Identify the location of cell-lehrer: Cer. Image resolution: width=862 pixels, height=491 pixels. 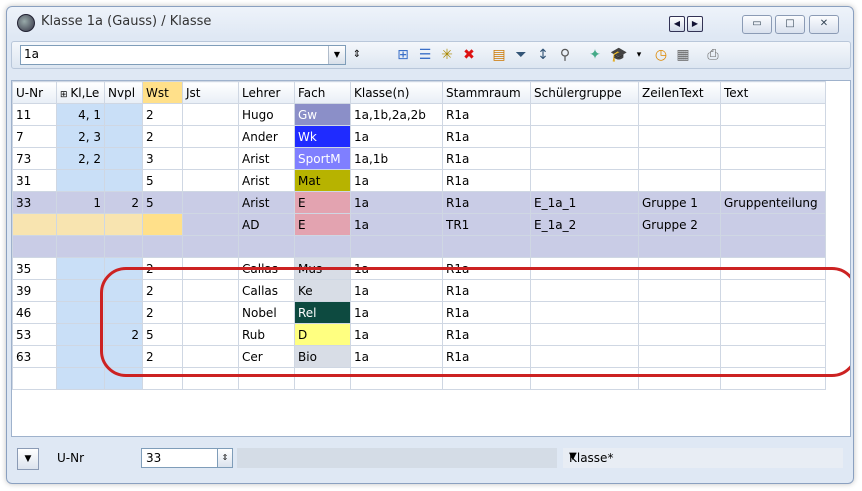
(266, 356).